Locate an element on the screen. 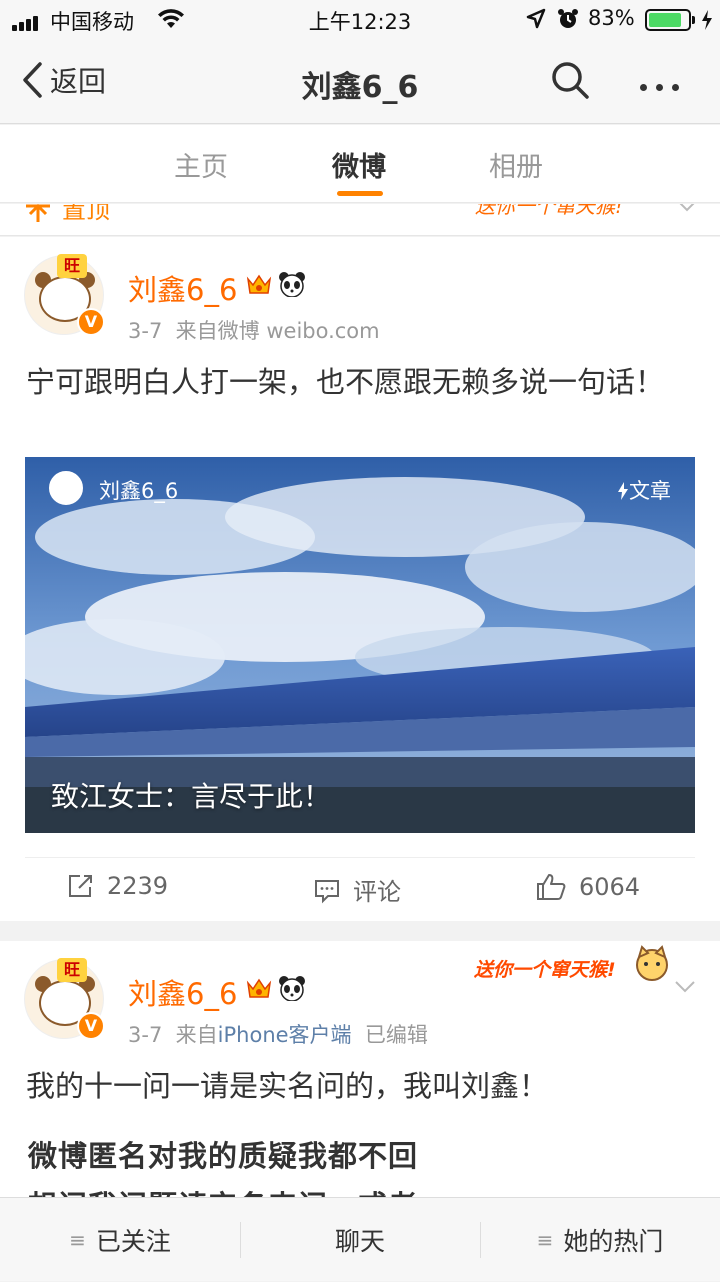 This screenshot has height=1282, width=720. repost-count: 2239 is located at coordinates (138, 886).